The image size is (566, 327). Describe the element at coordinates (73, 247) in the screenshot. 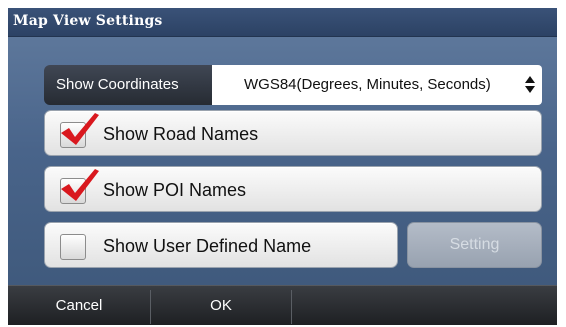

I see `user-defined-name-checkbox` at that location.